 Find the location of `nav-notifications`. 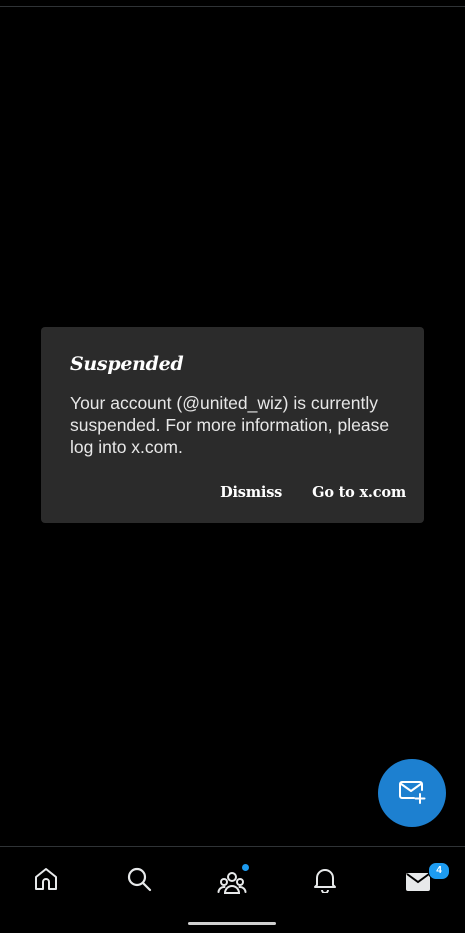

nav-notifications is located at coordinates (325, 881).